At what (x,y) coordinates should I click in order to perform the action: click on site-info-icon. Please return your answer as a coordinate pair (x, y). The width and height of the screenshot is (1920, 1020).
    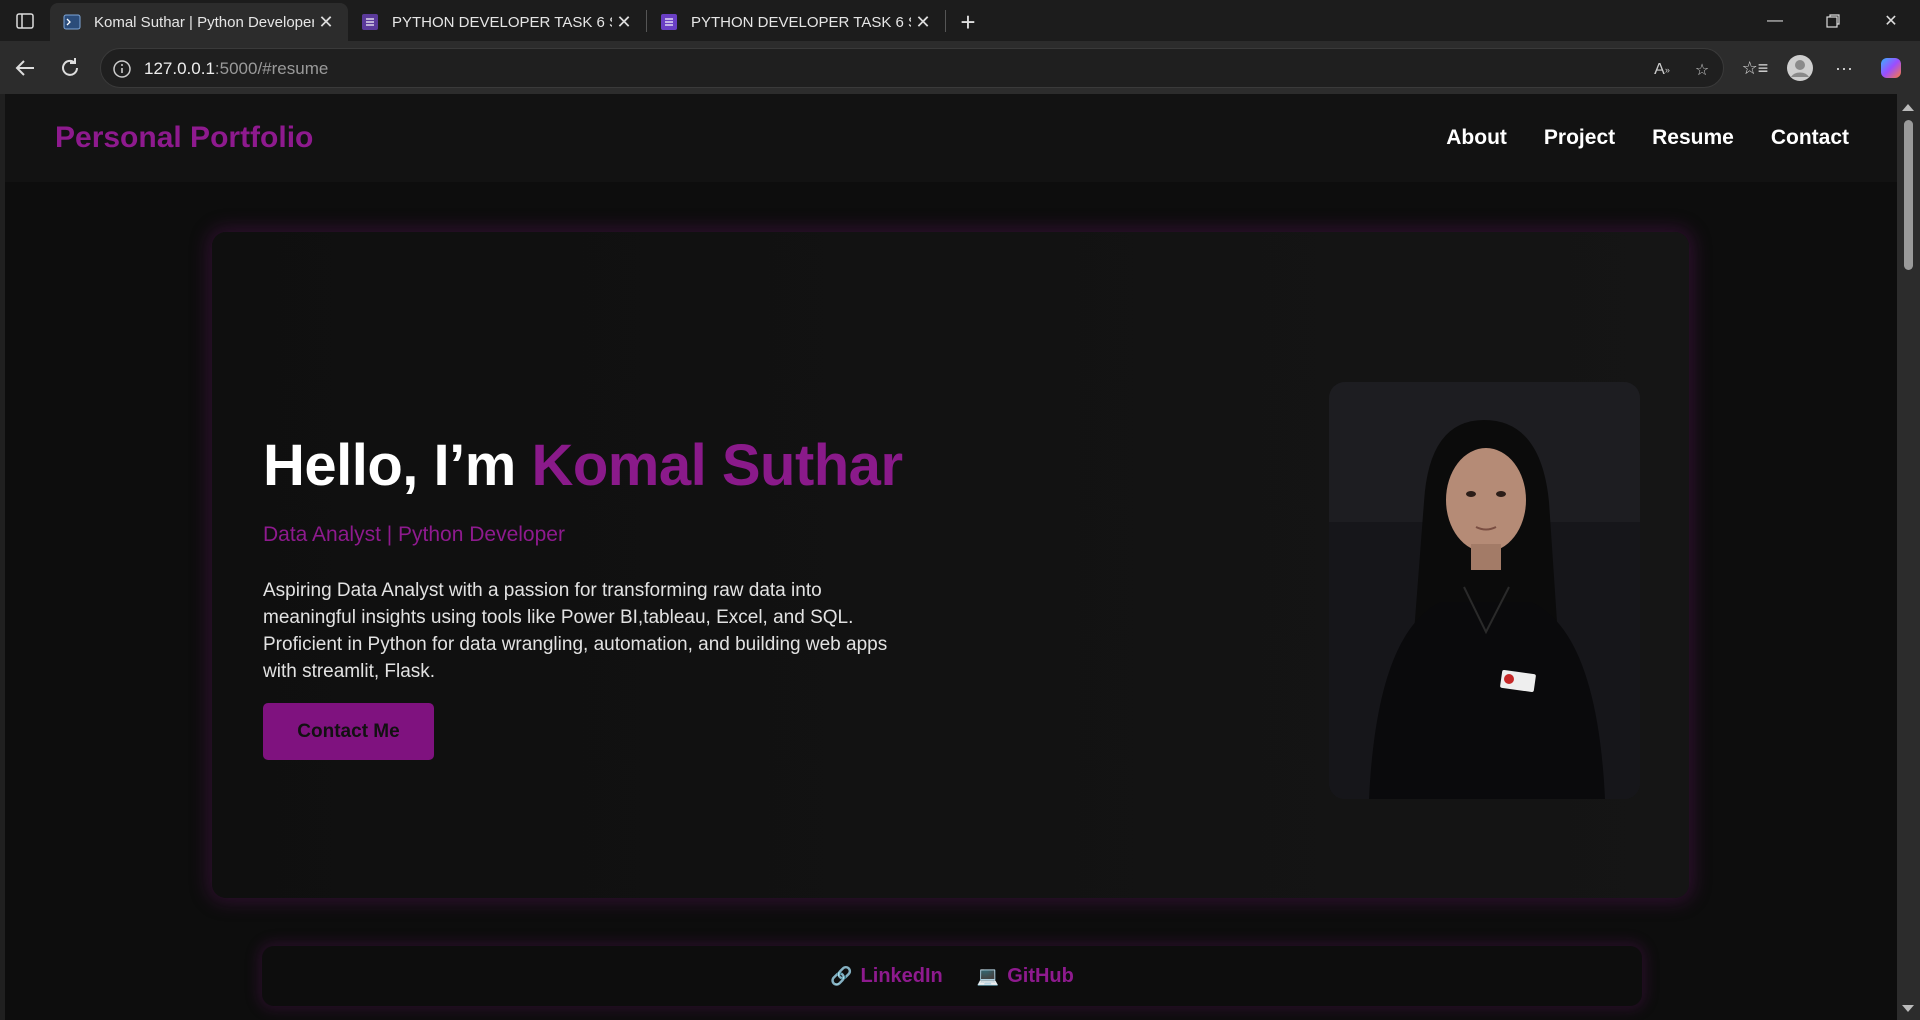
    Looking at the image, I should click on (122, 69).